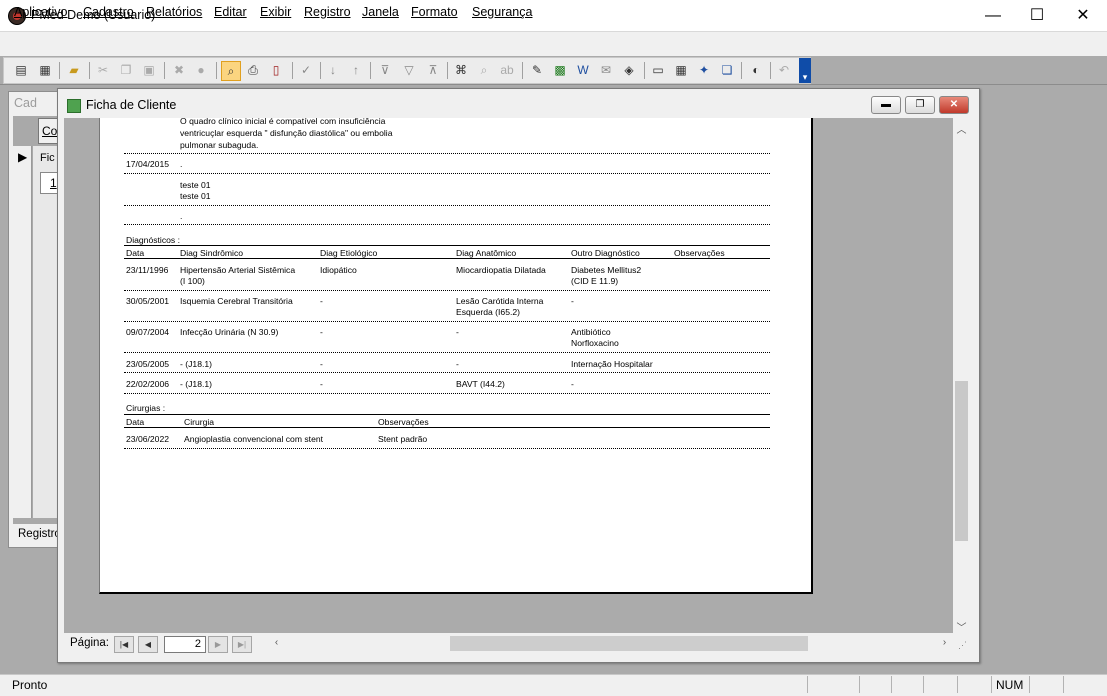  I want to click on menu-exibir: Exibir, so click(275, 12).